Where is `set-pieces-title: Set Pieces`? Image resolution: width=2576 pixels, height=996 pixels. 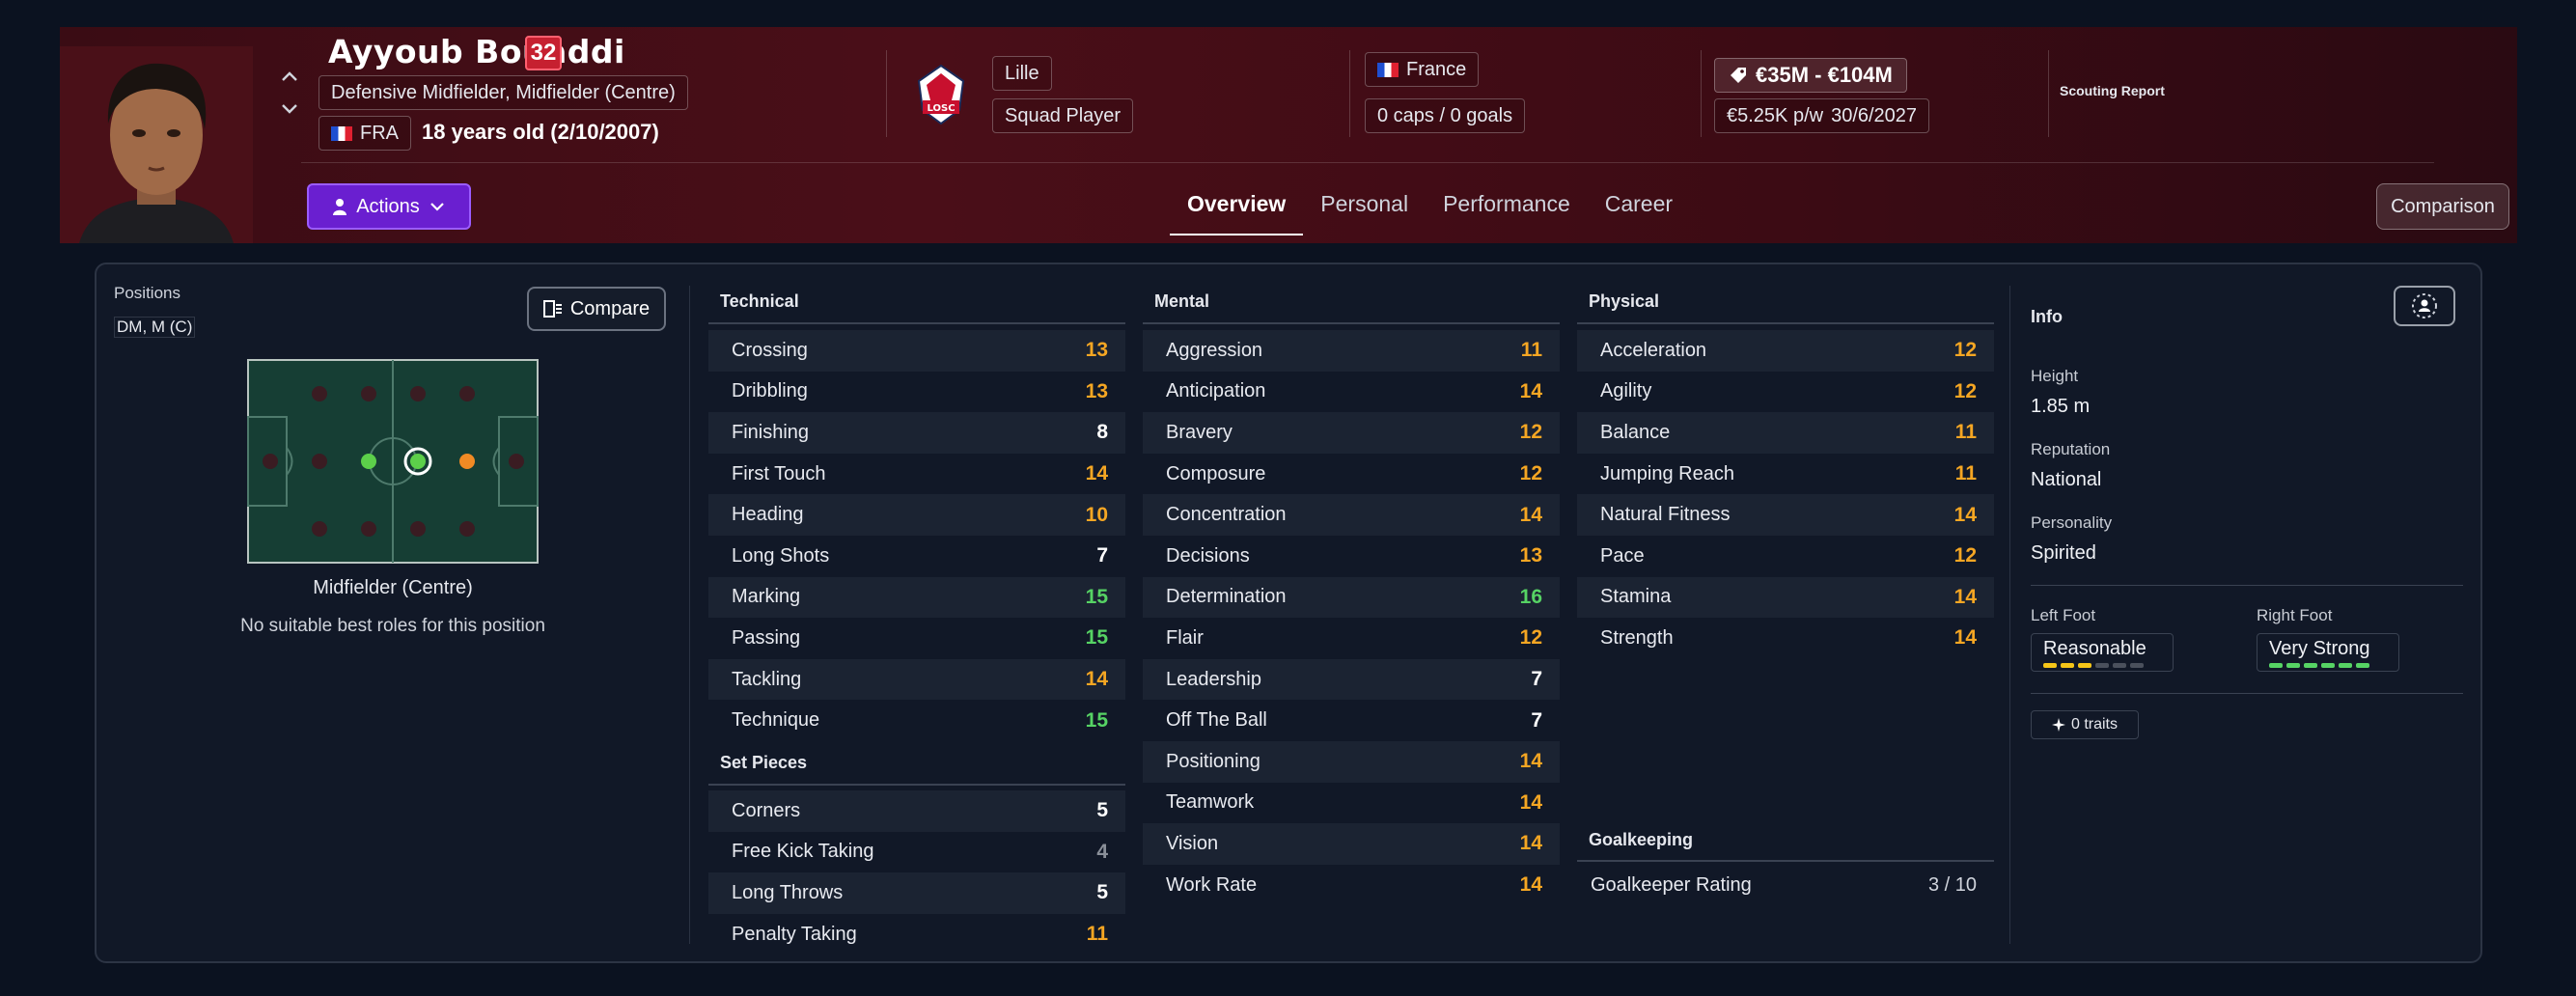 set-pieces-title: Set Pieces is located at coordinates (764, 763).